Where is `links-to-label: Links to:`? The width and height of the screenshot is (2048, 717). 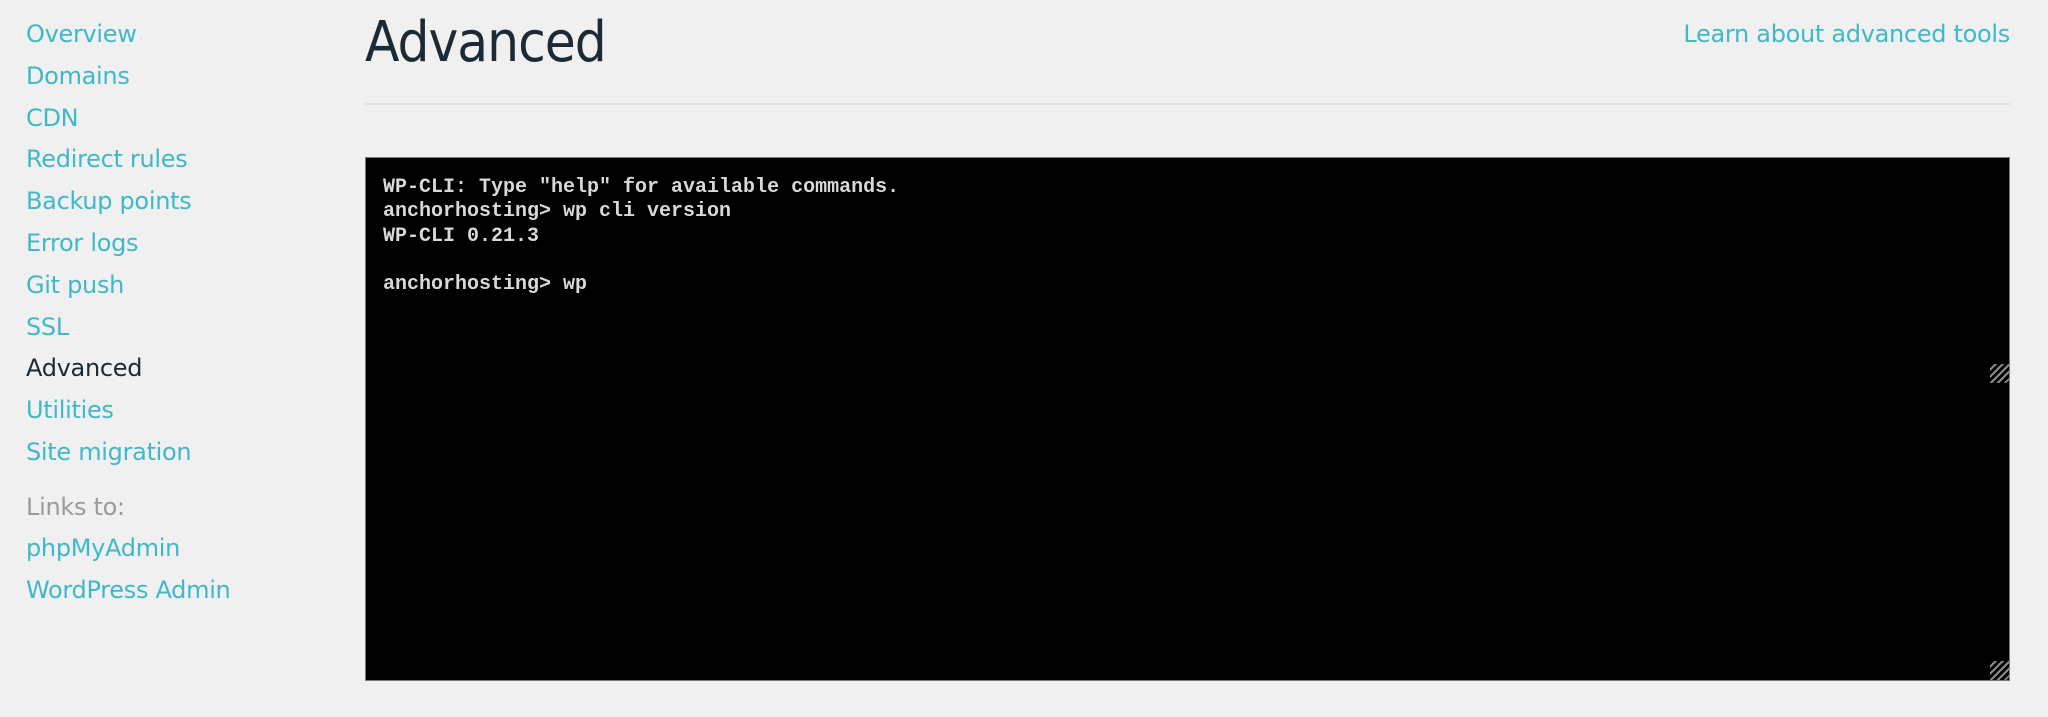
links-to-label: Links to: is located at coordinates (75, 506).